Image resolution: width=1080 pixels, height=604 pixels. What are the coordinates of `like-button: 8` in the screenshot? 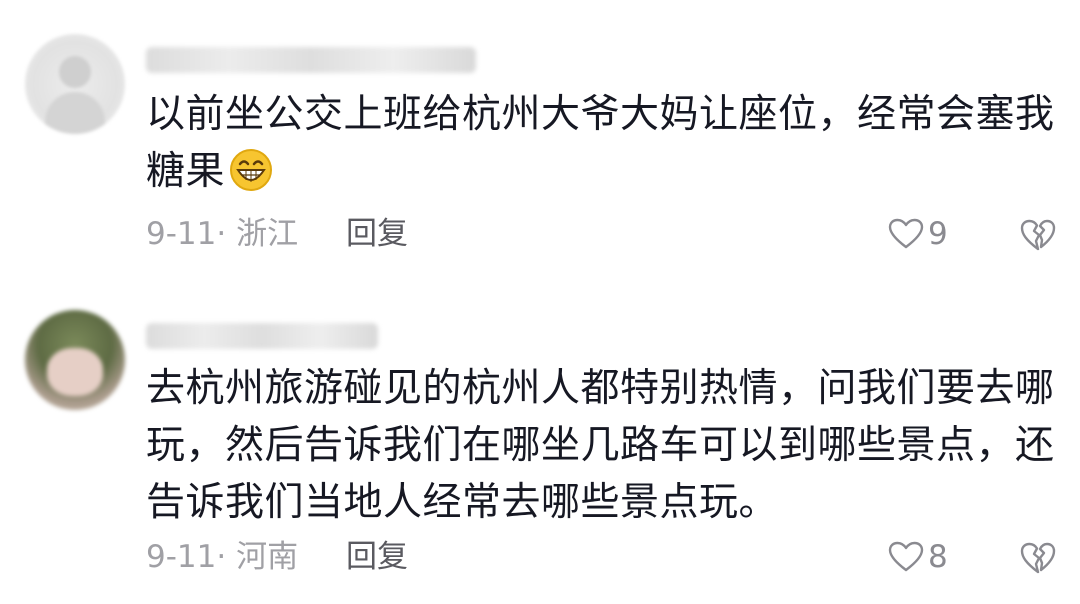 It's located at (918, 557).